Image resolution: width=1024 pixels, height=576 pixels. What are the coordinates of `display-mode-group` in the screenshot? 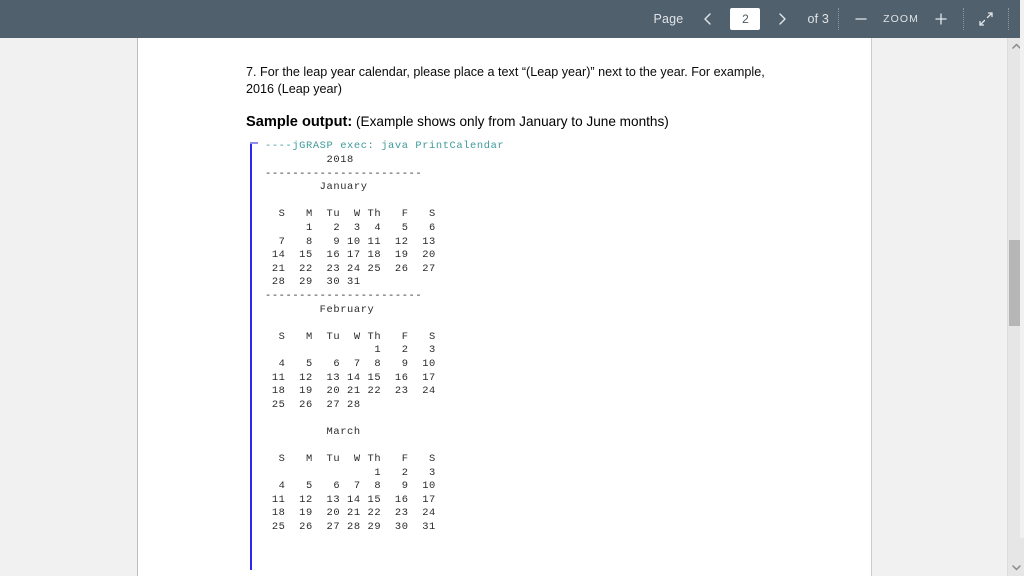 It's located at (986, 19).